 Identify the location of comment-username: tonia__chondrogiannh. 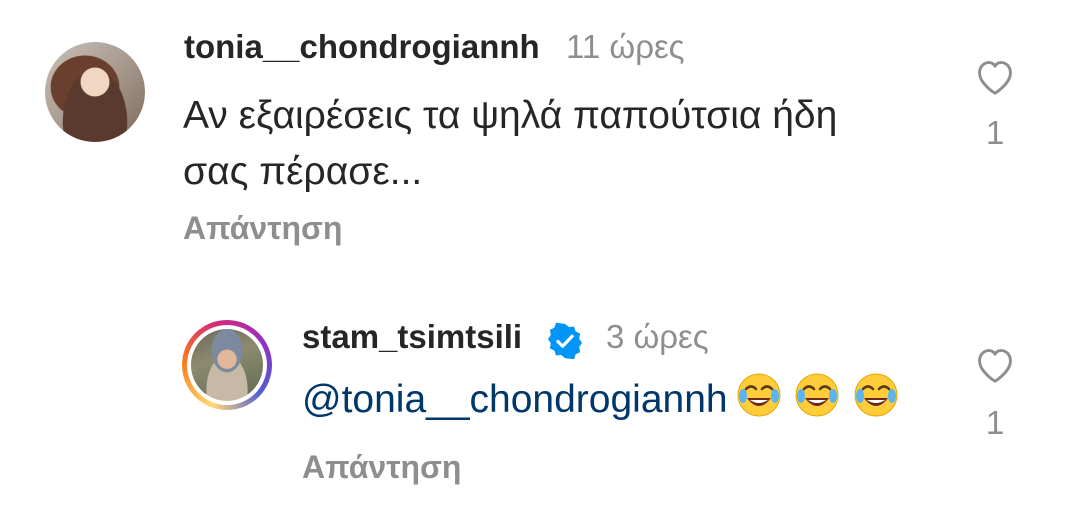
(362, 47).